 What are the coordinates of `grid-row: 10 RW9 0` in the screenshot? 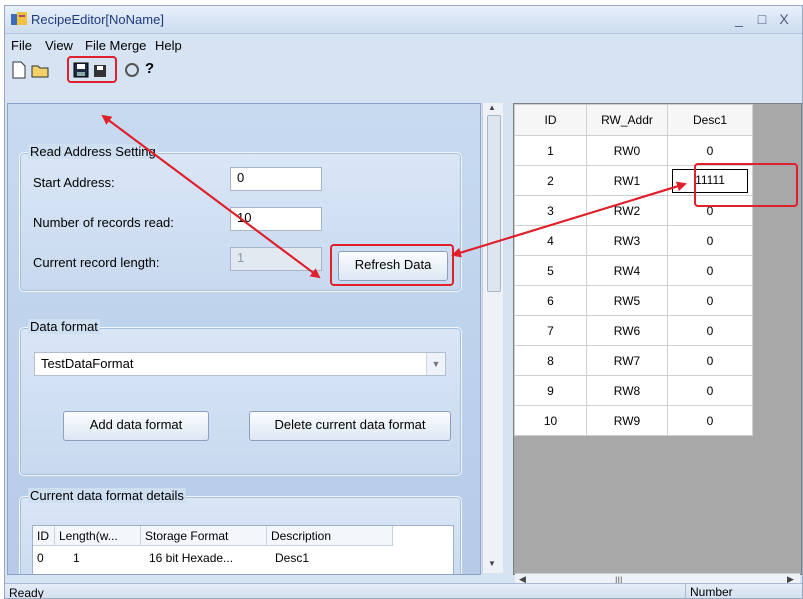 It's located at (633, 420).